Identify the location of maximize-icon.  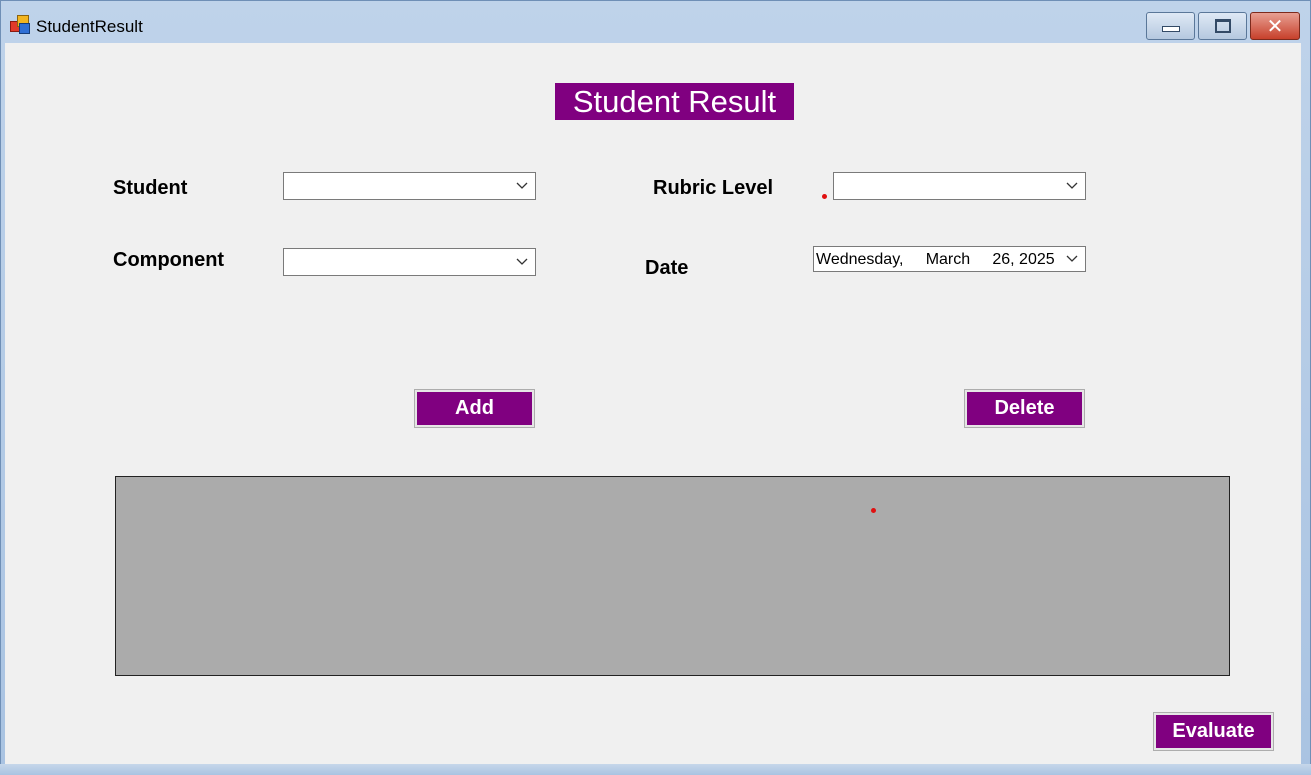
(1222, 26).